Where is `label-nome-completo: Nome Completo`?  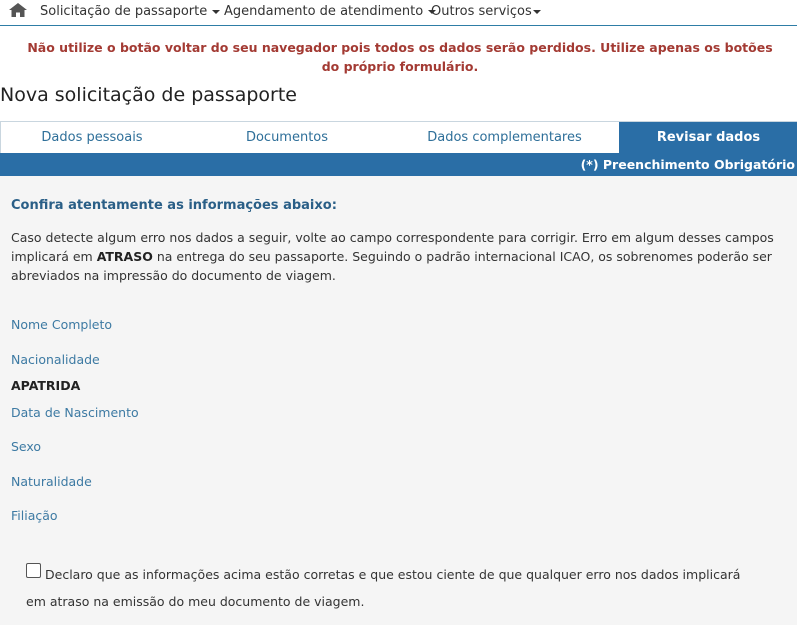 label-nome-completo: Nome Completo is located at coordinates (62, 324).